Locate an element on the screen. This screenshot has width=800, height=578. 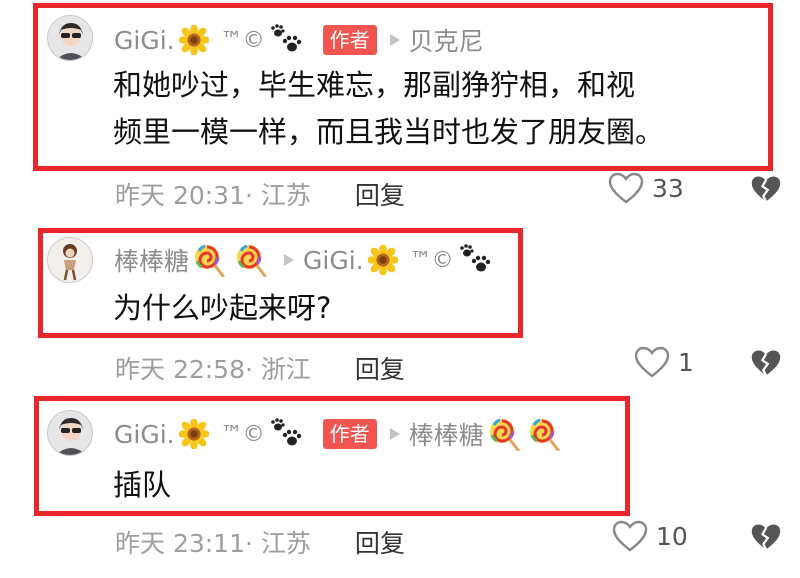
reply-to-name: 贝克尼 is located at coordinates (446, 40).